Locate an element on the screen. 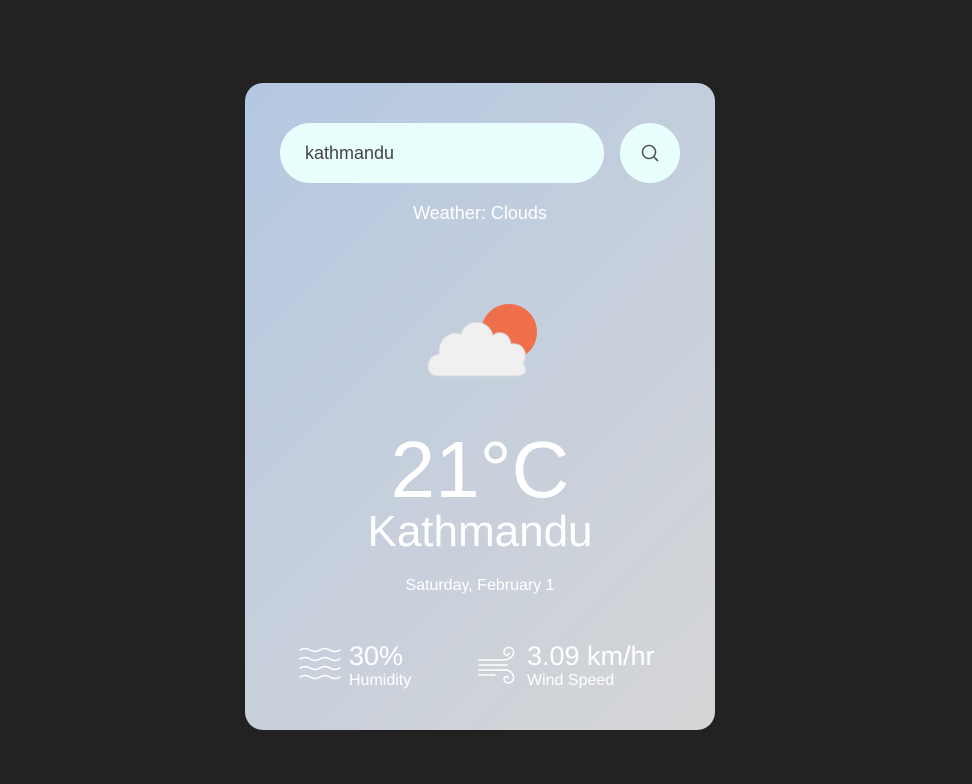  cloud-sun-icon is located at coordinates (482, 340).